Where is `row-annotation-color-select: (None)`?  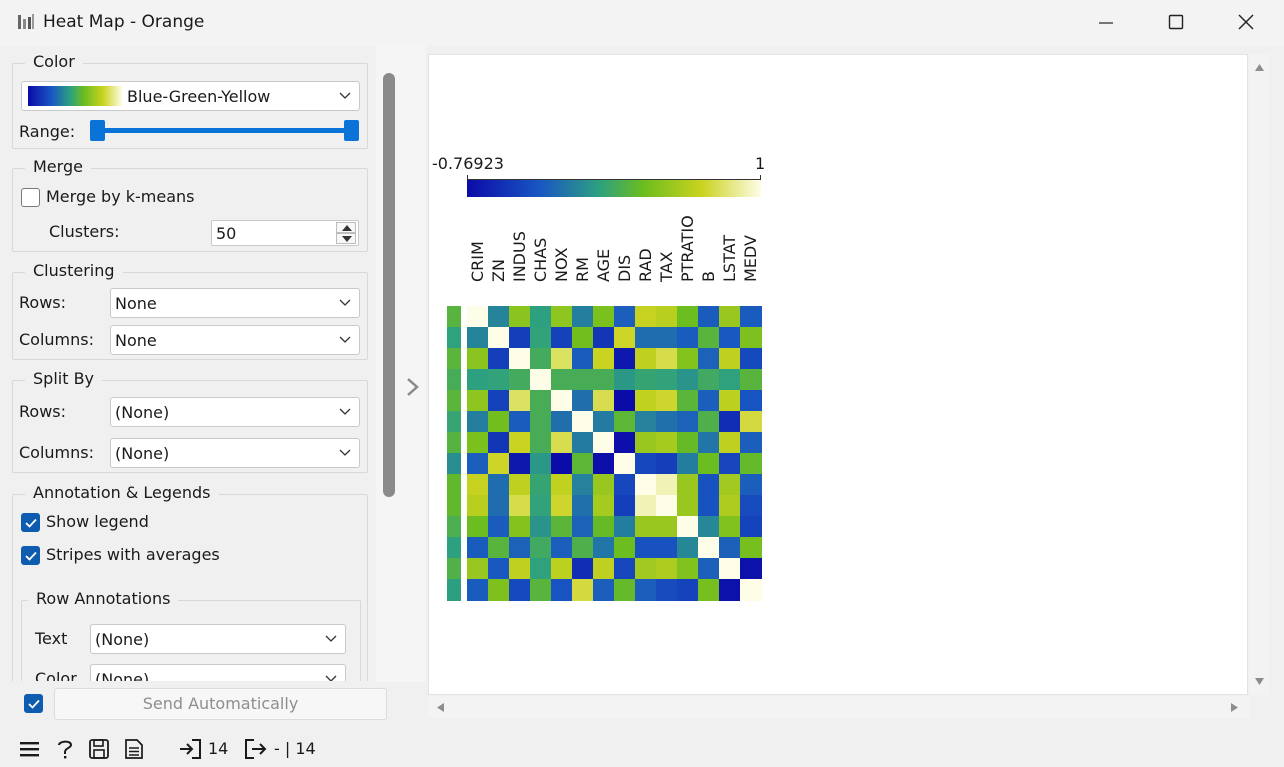
row-annotation-color-select: (None) is located at coordinates (218, 672).